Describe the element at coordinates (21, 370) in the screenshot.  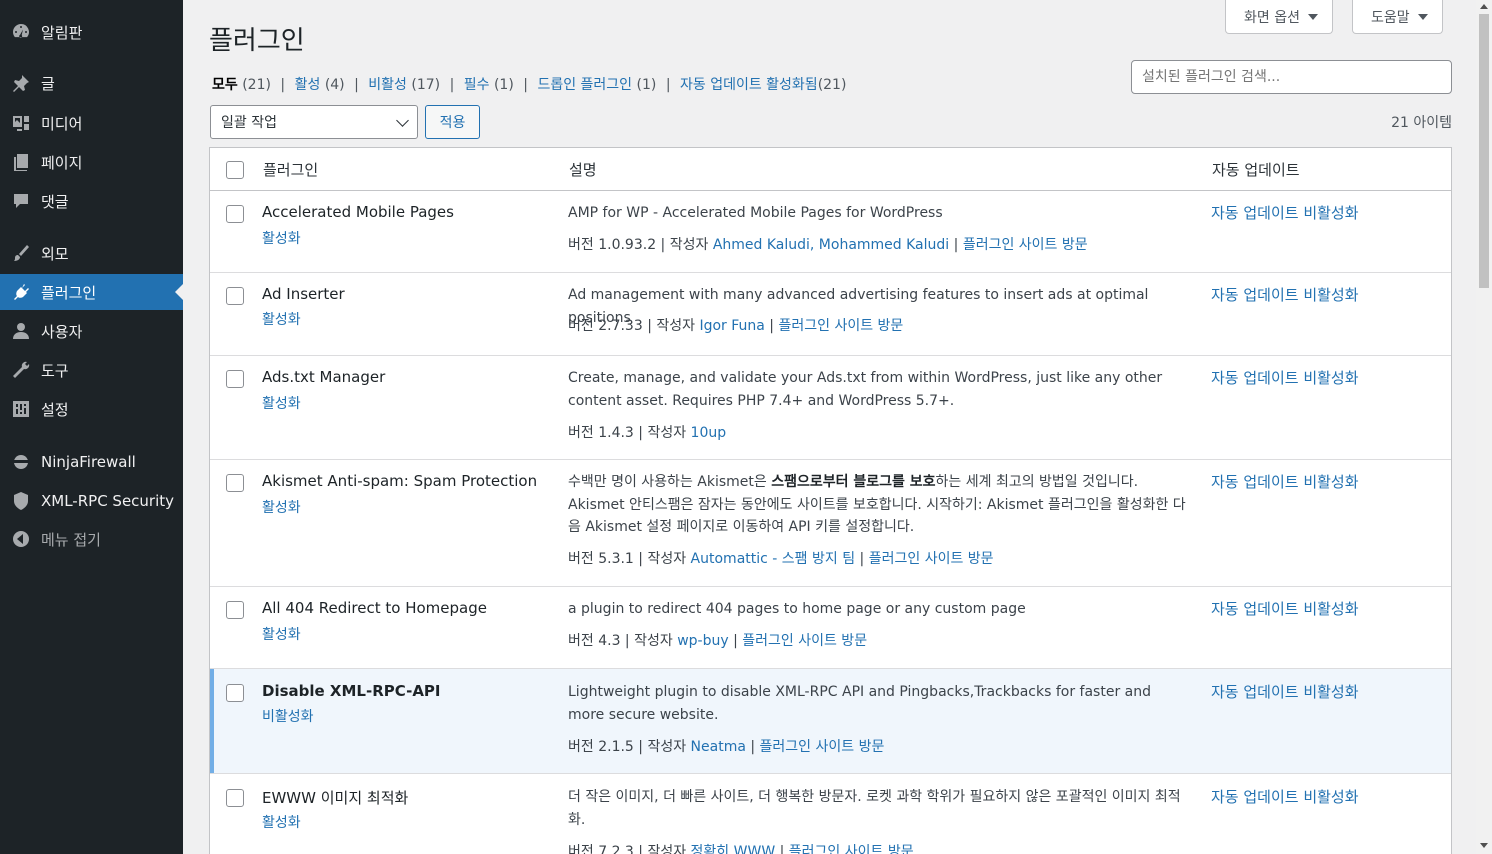
I see `wrench-icon` at that location.